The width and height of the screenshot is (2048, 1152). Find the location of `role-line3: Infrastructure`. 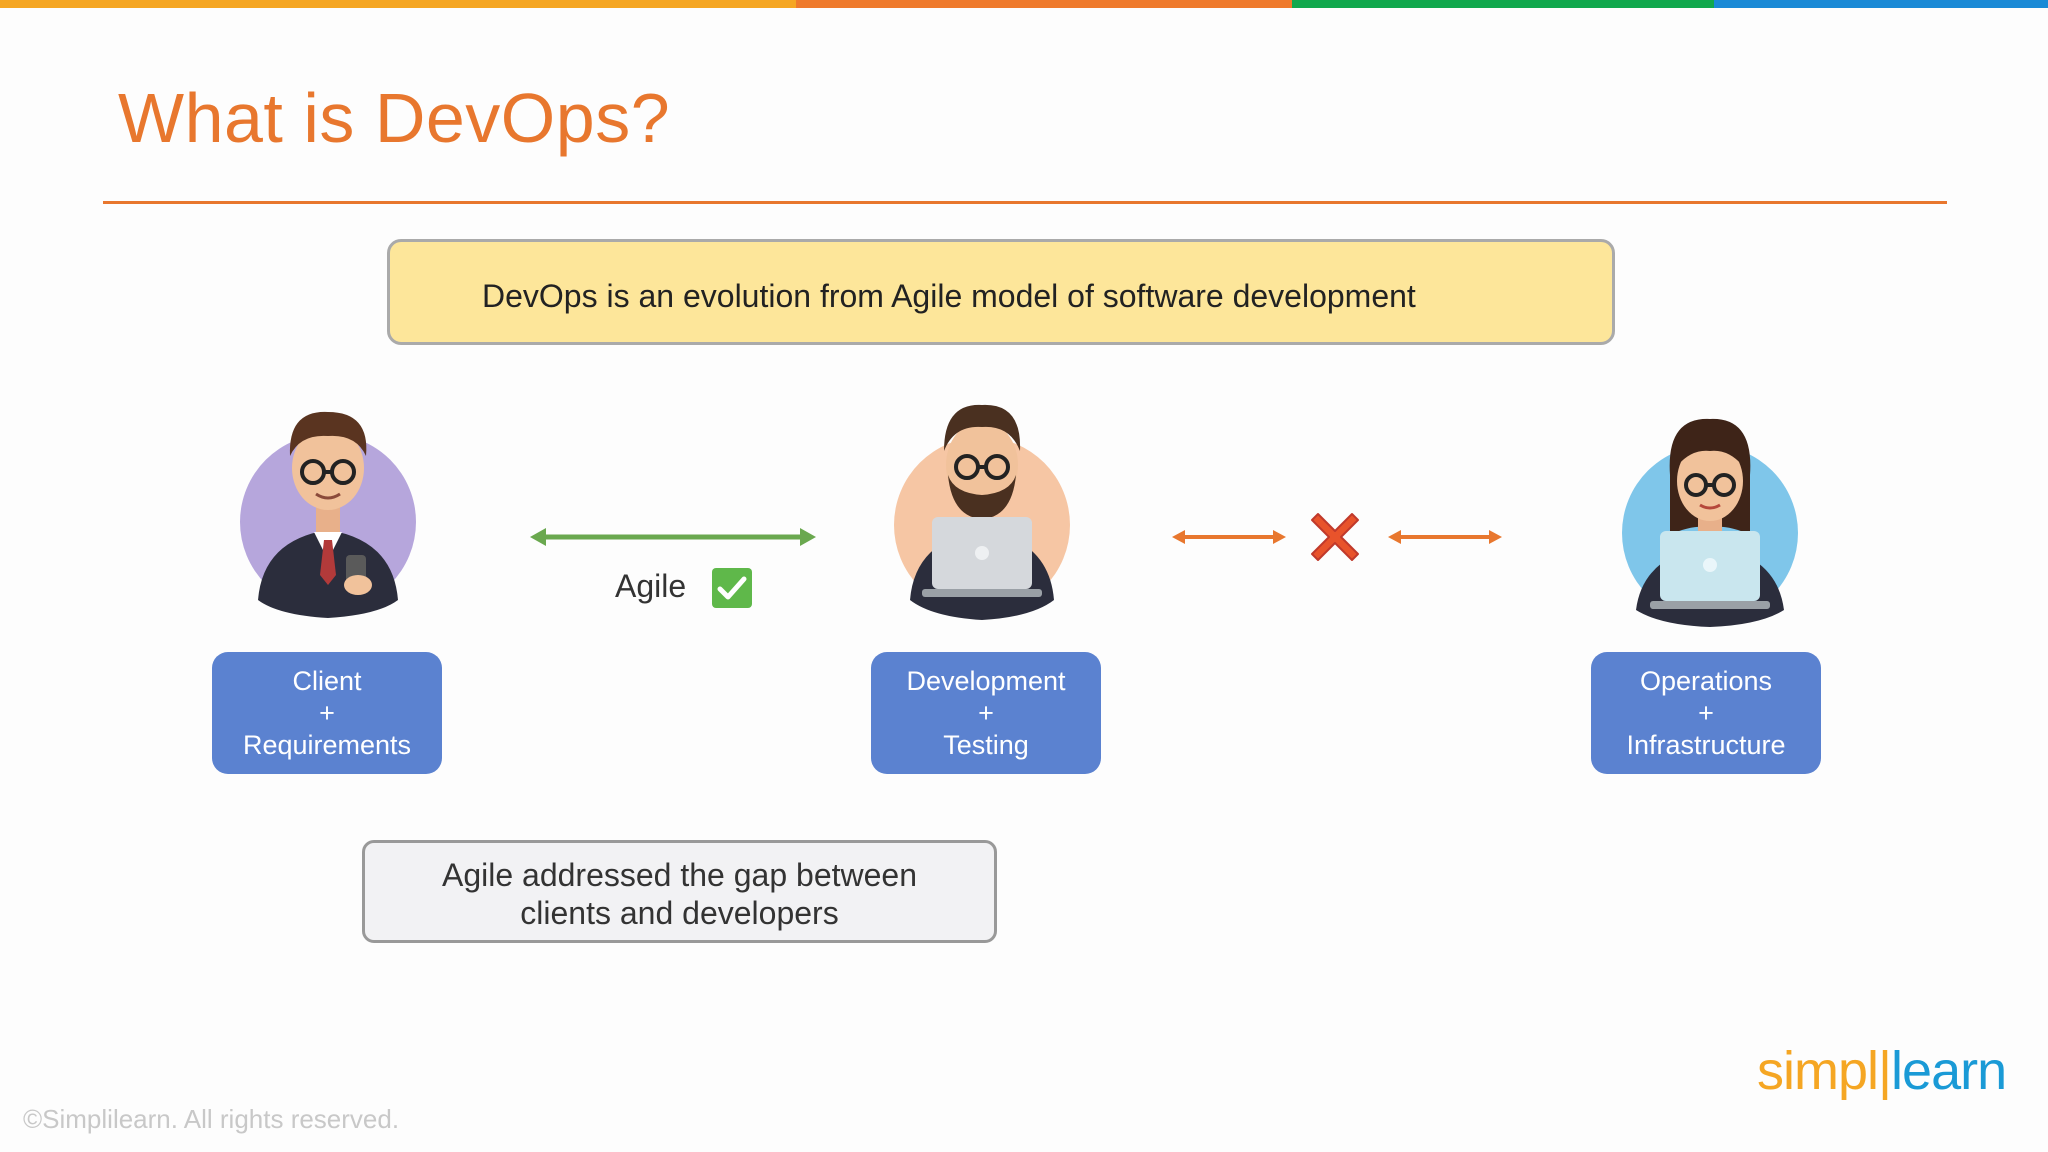

role-line3: Infrastructure is located at coordinates (1706, 745).